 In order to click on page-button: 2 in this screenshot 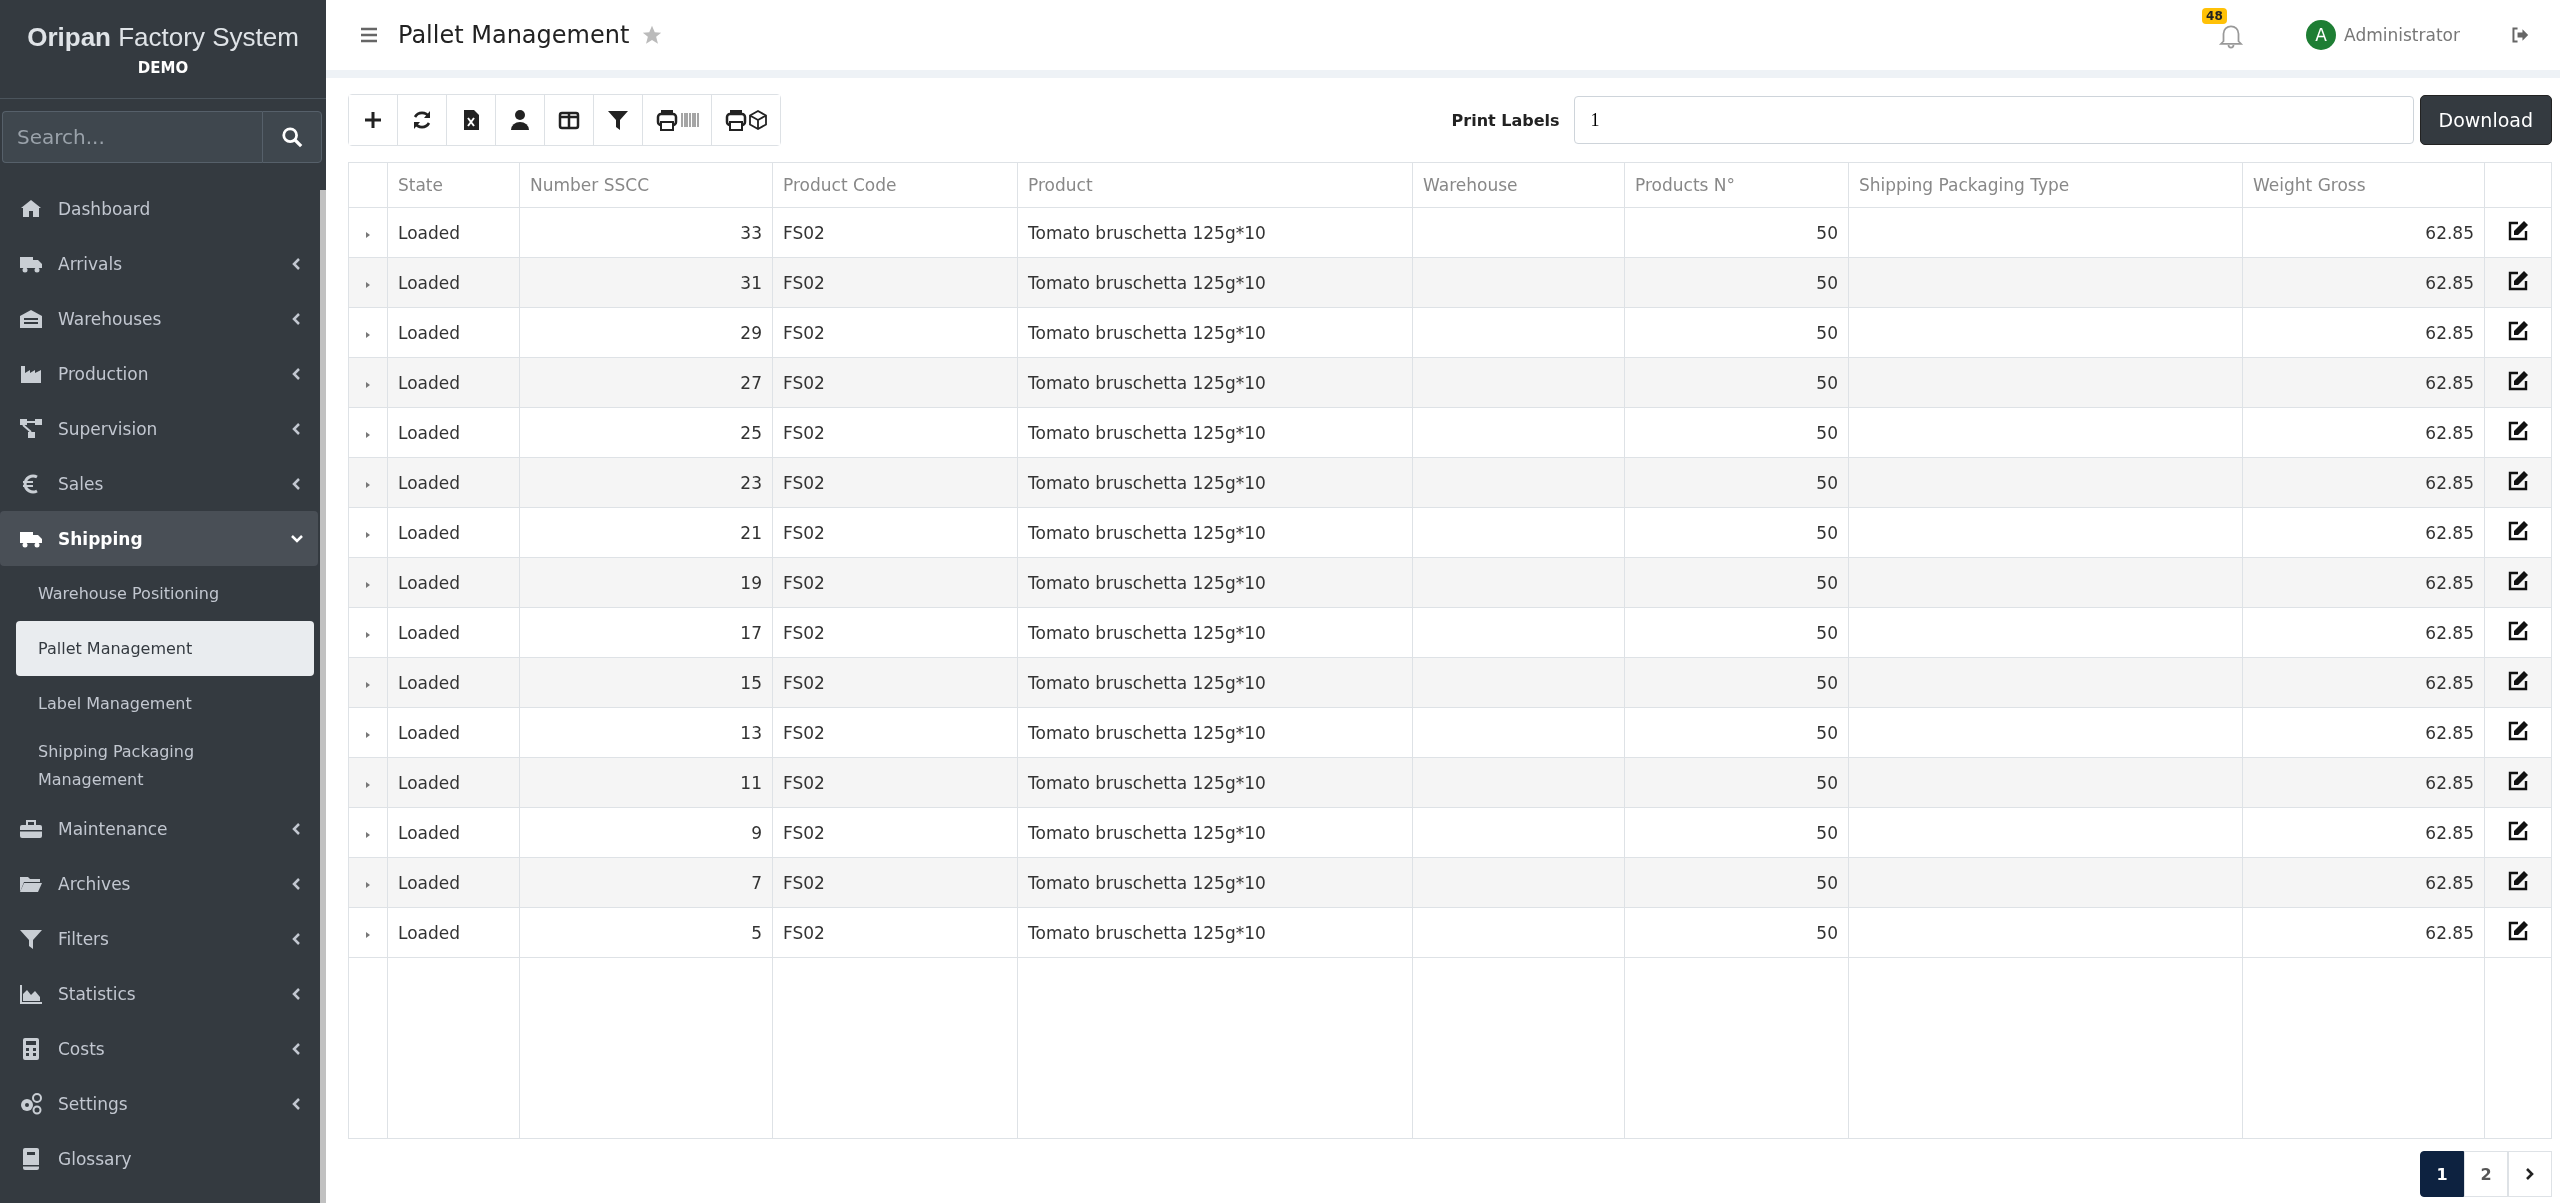, I will do `click(2486, 1174)`.